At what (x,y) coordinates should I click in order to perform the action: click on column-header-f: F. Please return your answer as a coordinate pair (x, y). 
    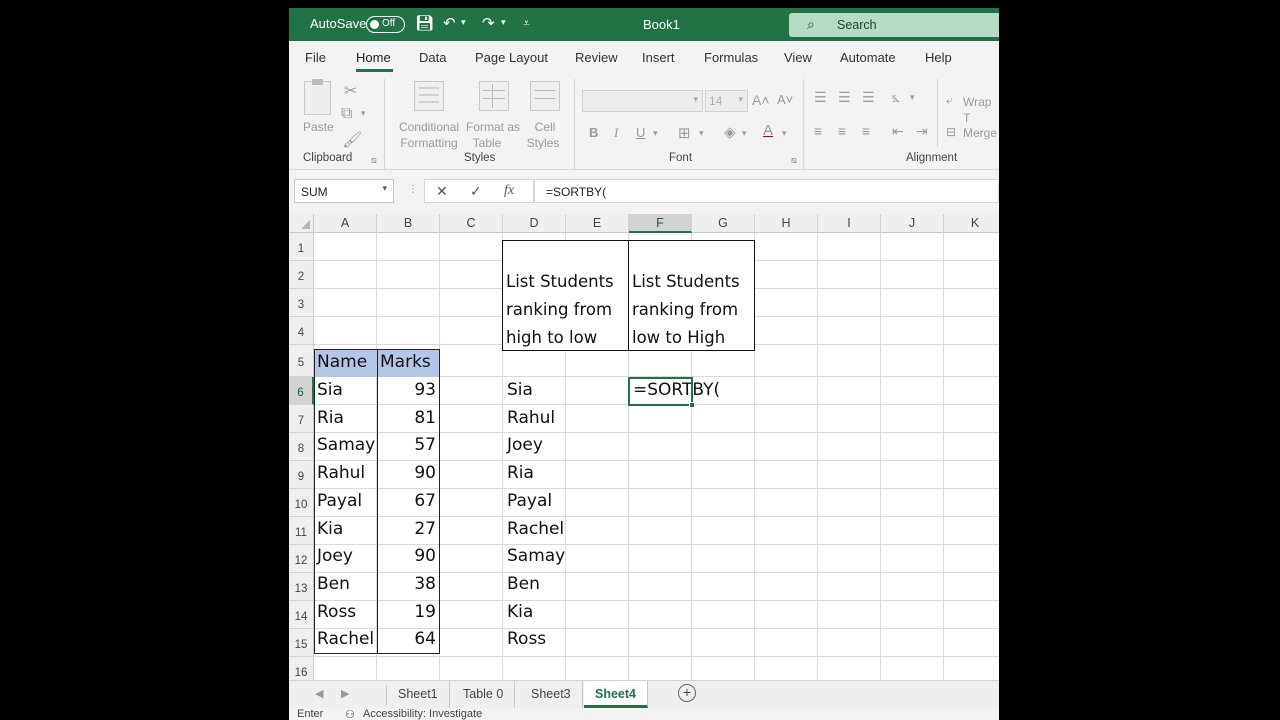
    Looking at the image, I should click on (660, 223).